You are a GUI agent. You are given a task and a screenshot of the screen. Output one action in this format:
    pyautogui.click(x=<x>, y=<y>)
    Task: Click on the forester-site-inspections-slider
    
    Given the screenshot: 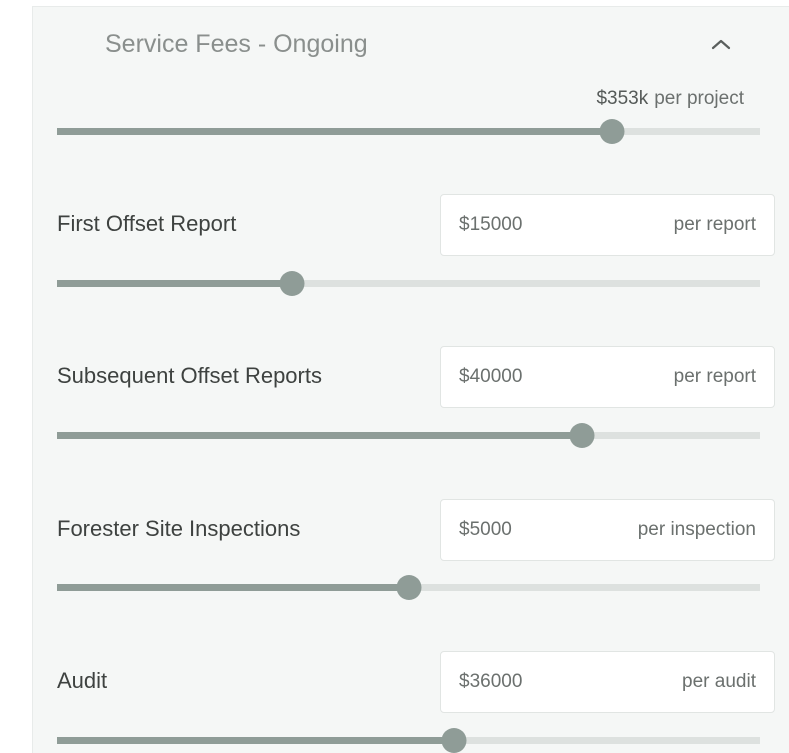 What is the action you would take?
    pyautogui.click(x=408, y=587)
    